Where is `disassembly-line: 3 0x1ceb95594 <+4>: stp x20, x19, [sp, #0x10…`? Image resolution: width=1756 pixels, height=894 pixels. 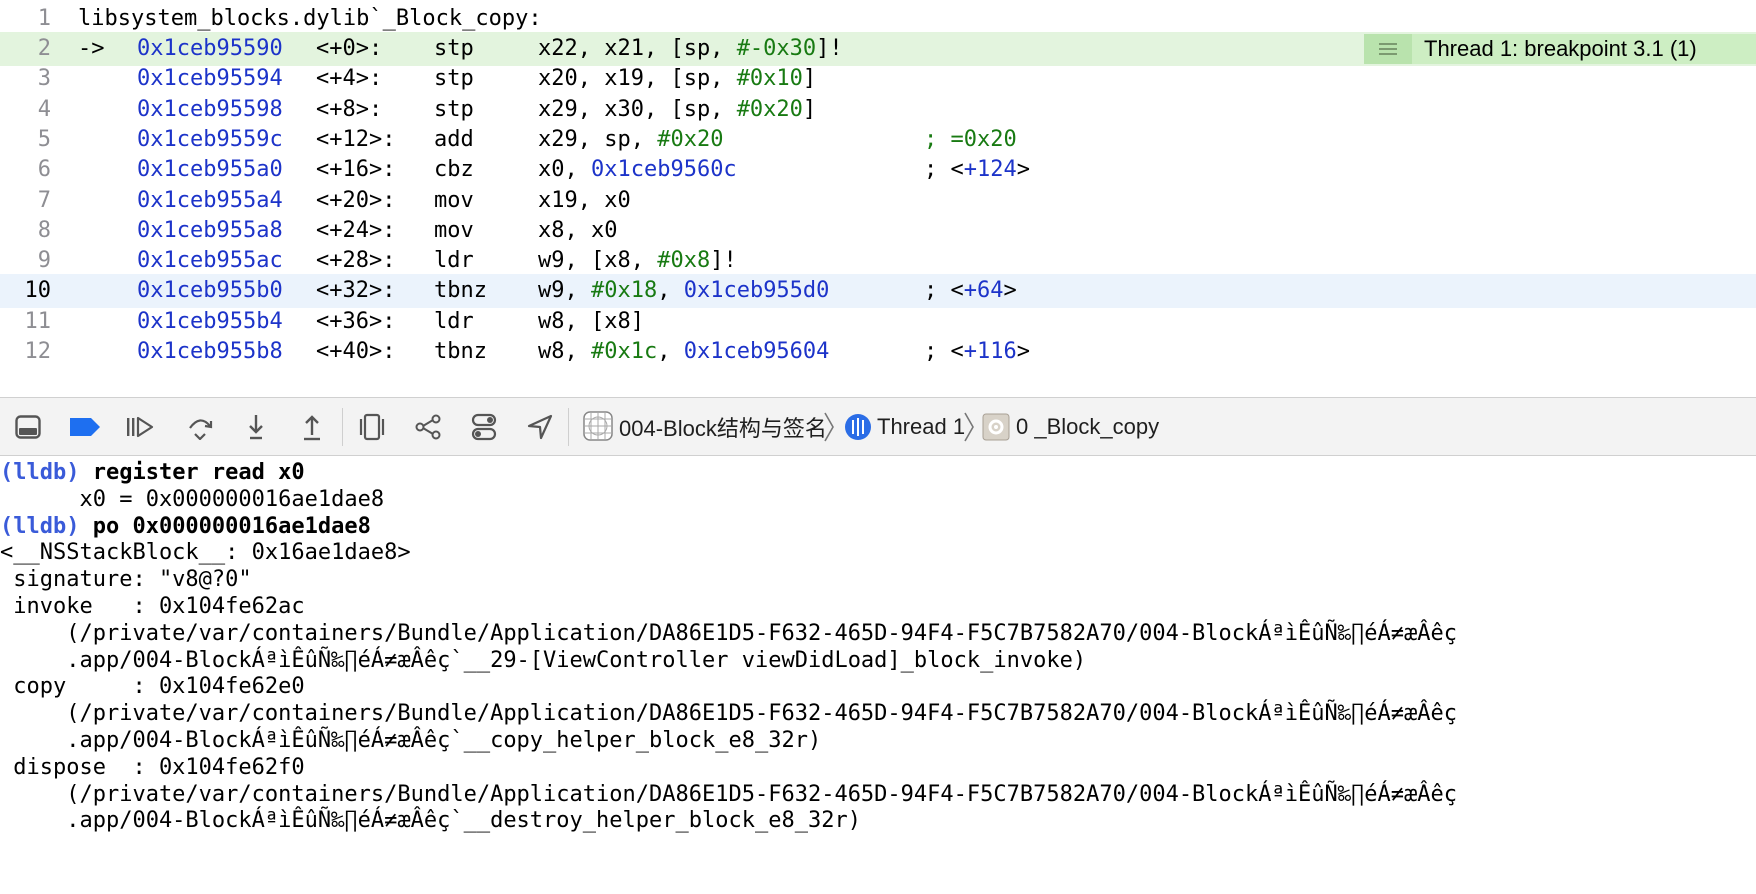 disassembly-line: 3 0x1ceb95594 <+4>: stp x20, x19, [sp, #0x10… is located at coordinates (878, 79).